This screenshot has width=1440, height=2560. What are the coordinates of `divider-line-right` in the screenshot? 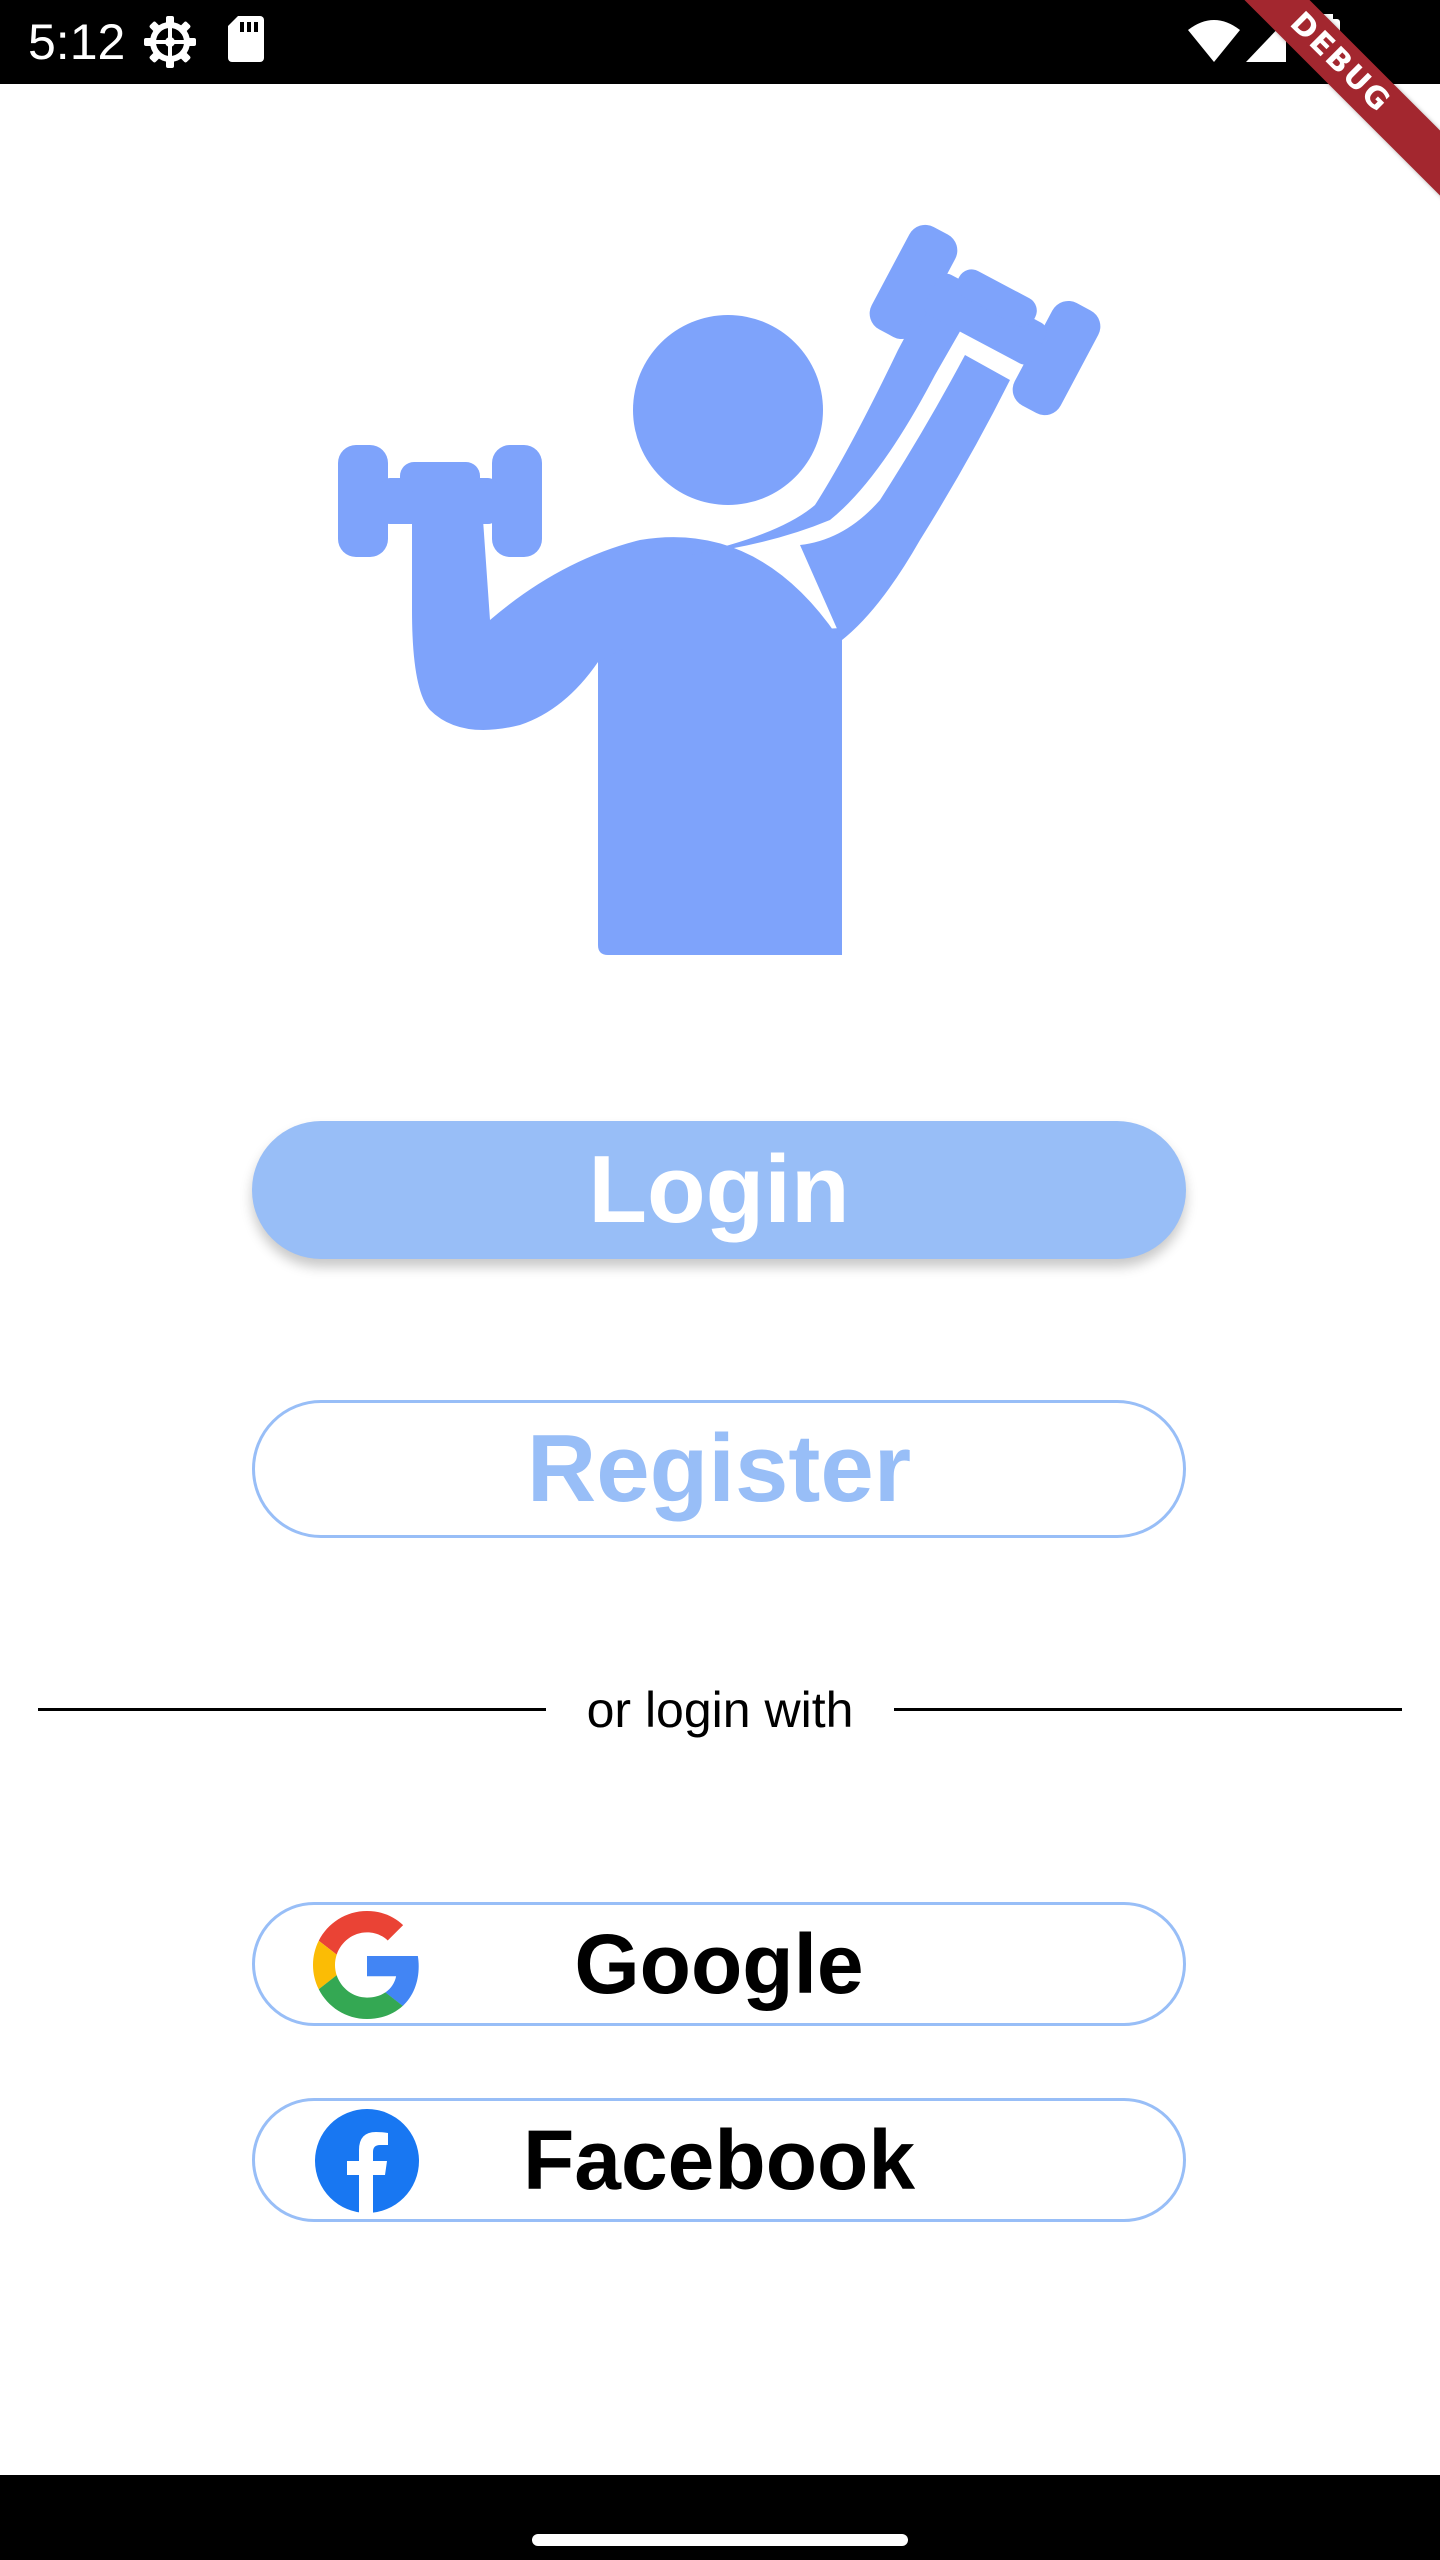 It's located at (1148, 1709).